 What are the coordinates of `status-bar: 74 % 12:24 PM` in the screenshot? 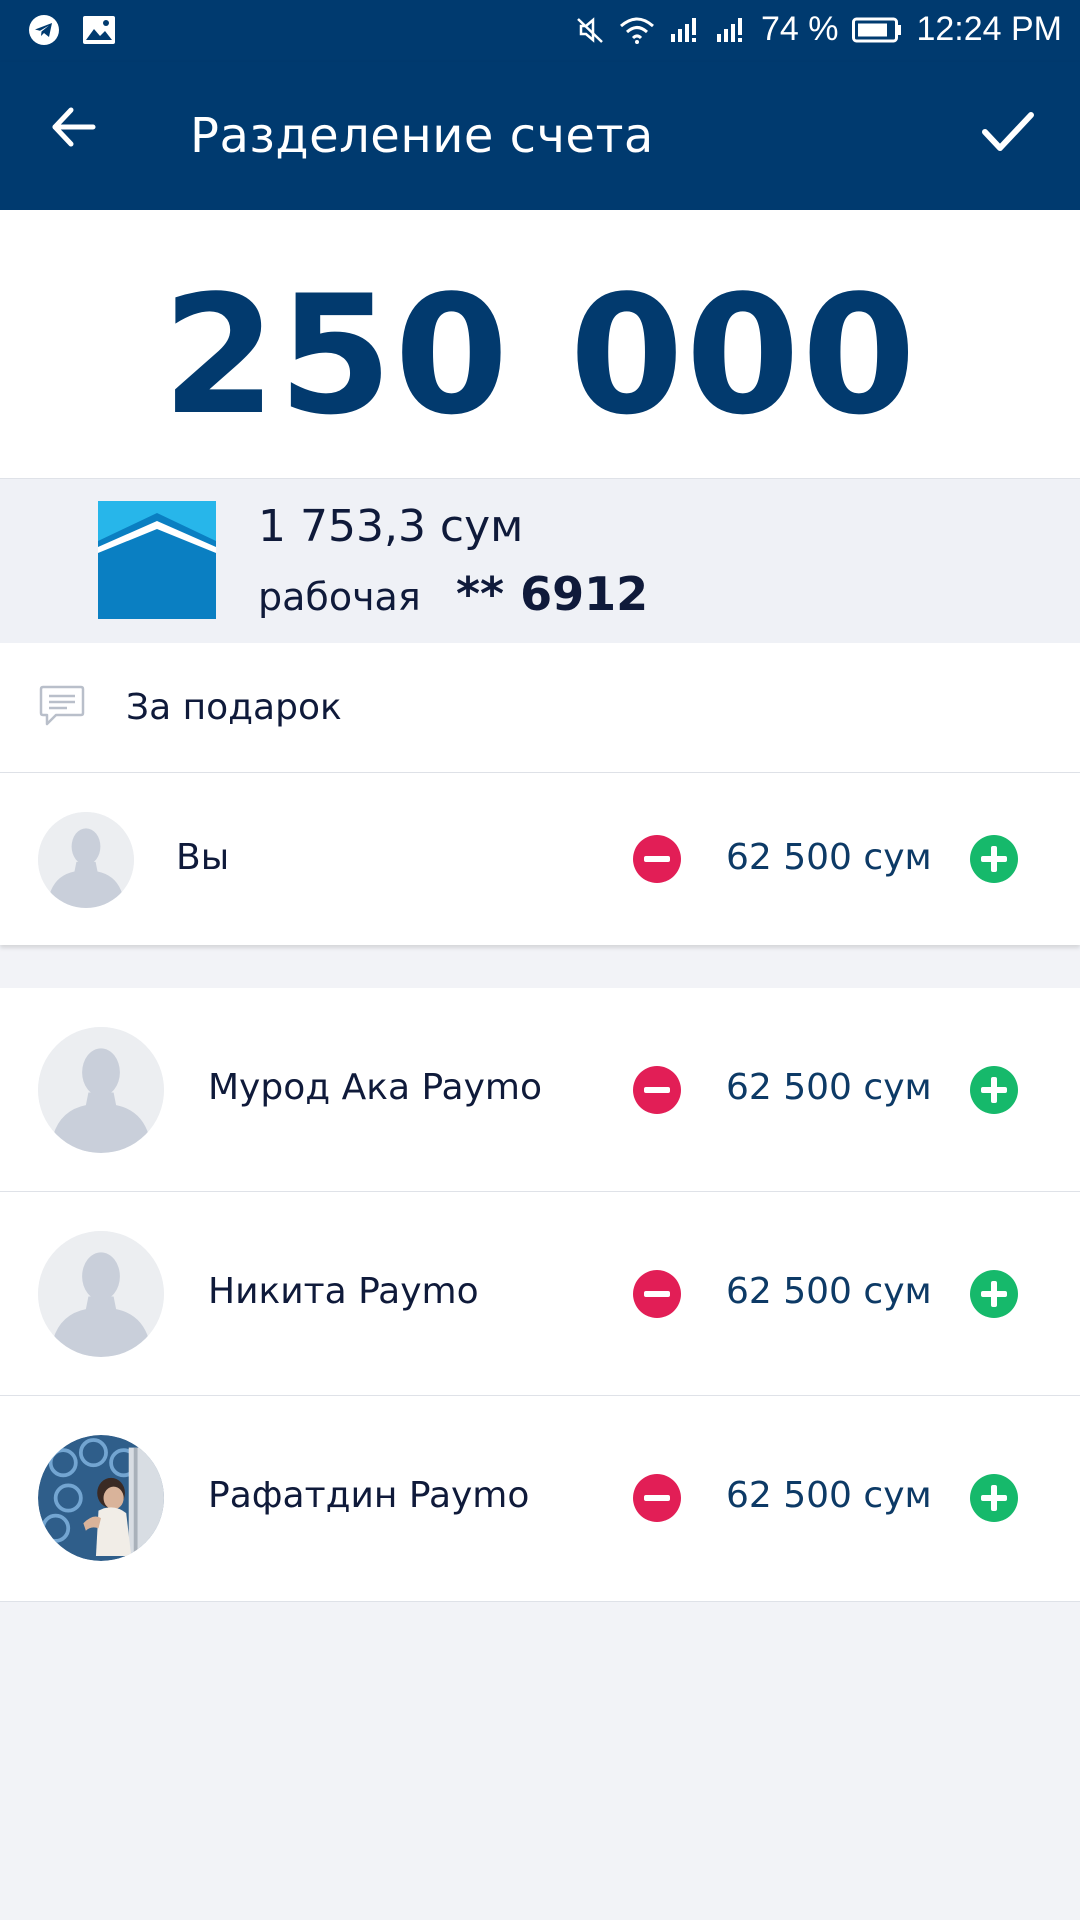 It's located at (540, 31).